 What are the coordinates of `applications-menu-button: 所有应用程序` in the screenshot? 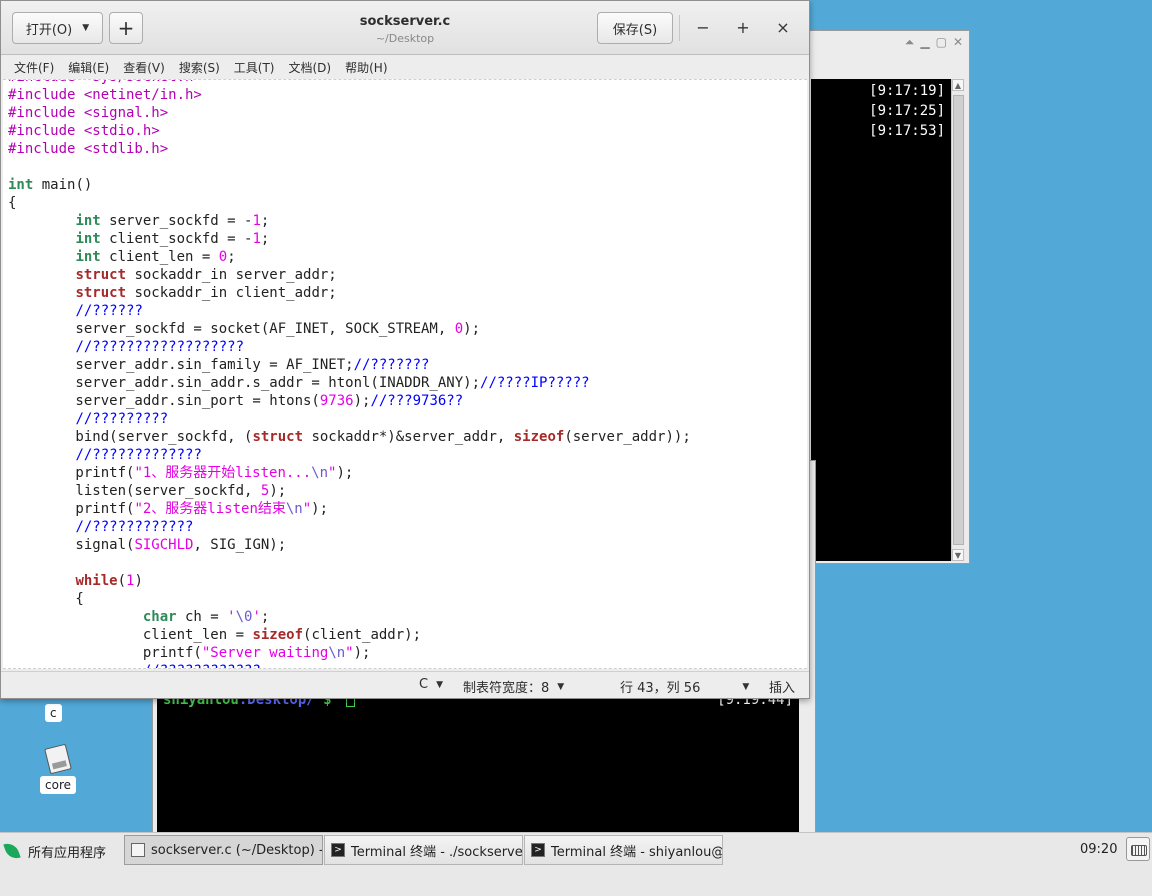 It's located at (54, 851).